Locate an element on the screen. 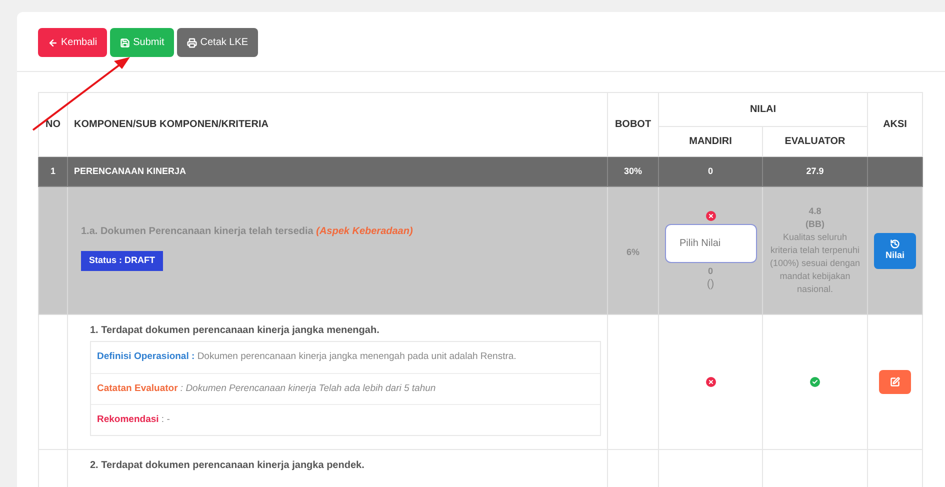 The width and height of the screenshot is (945, 487). column-header: KOMPONEN/SUB KOMPONEN/KRITERIA is located at coordinates (171, 124).